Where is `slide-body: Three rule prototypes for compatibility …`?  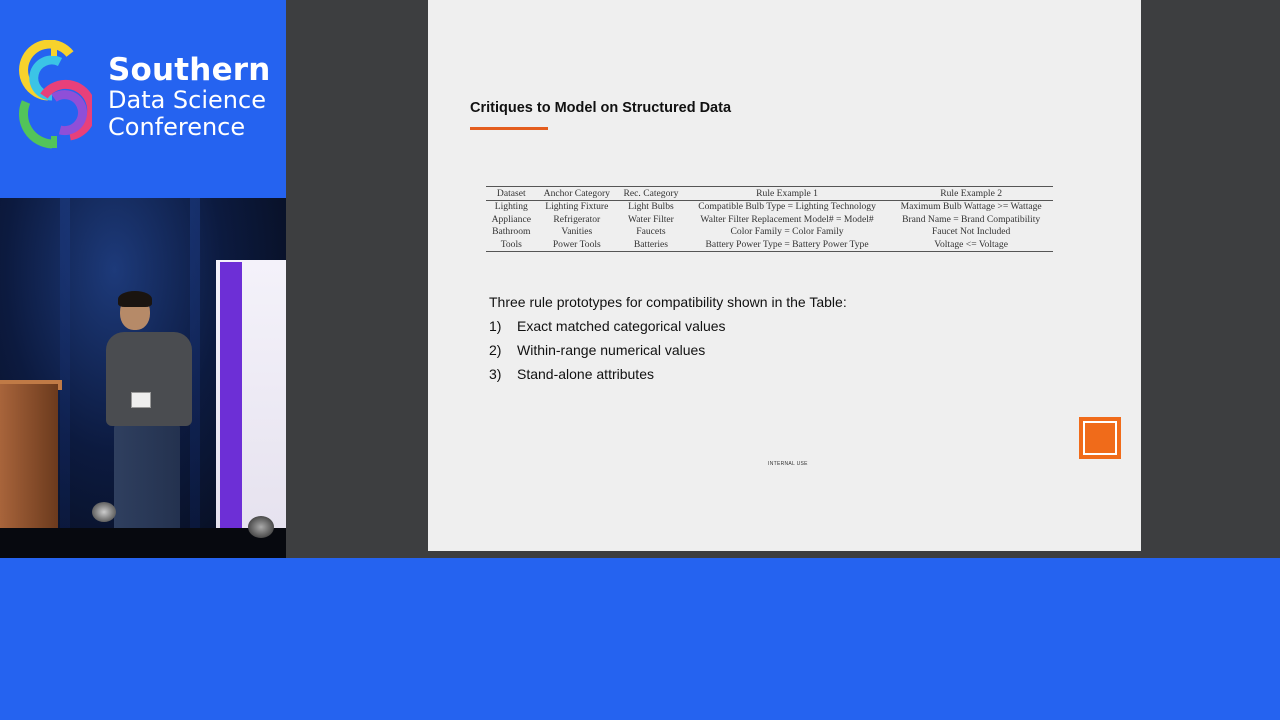 slide-body: Three rule prototypes for compatibility … is located at coordinates (668, 342).